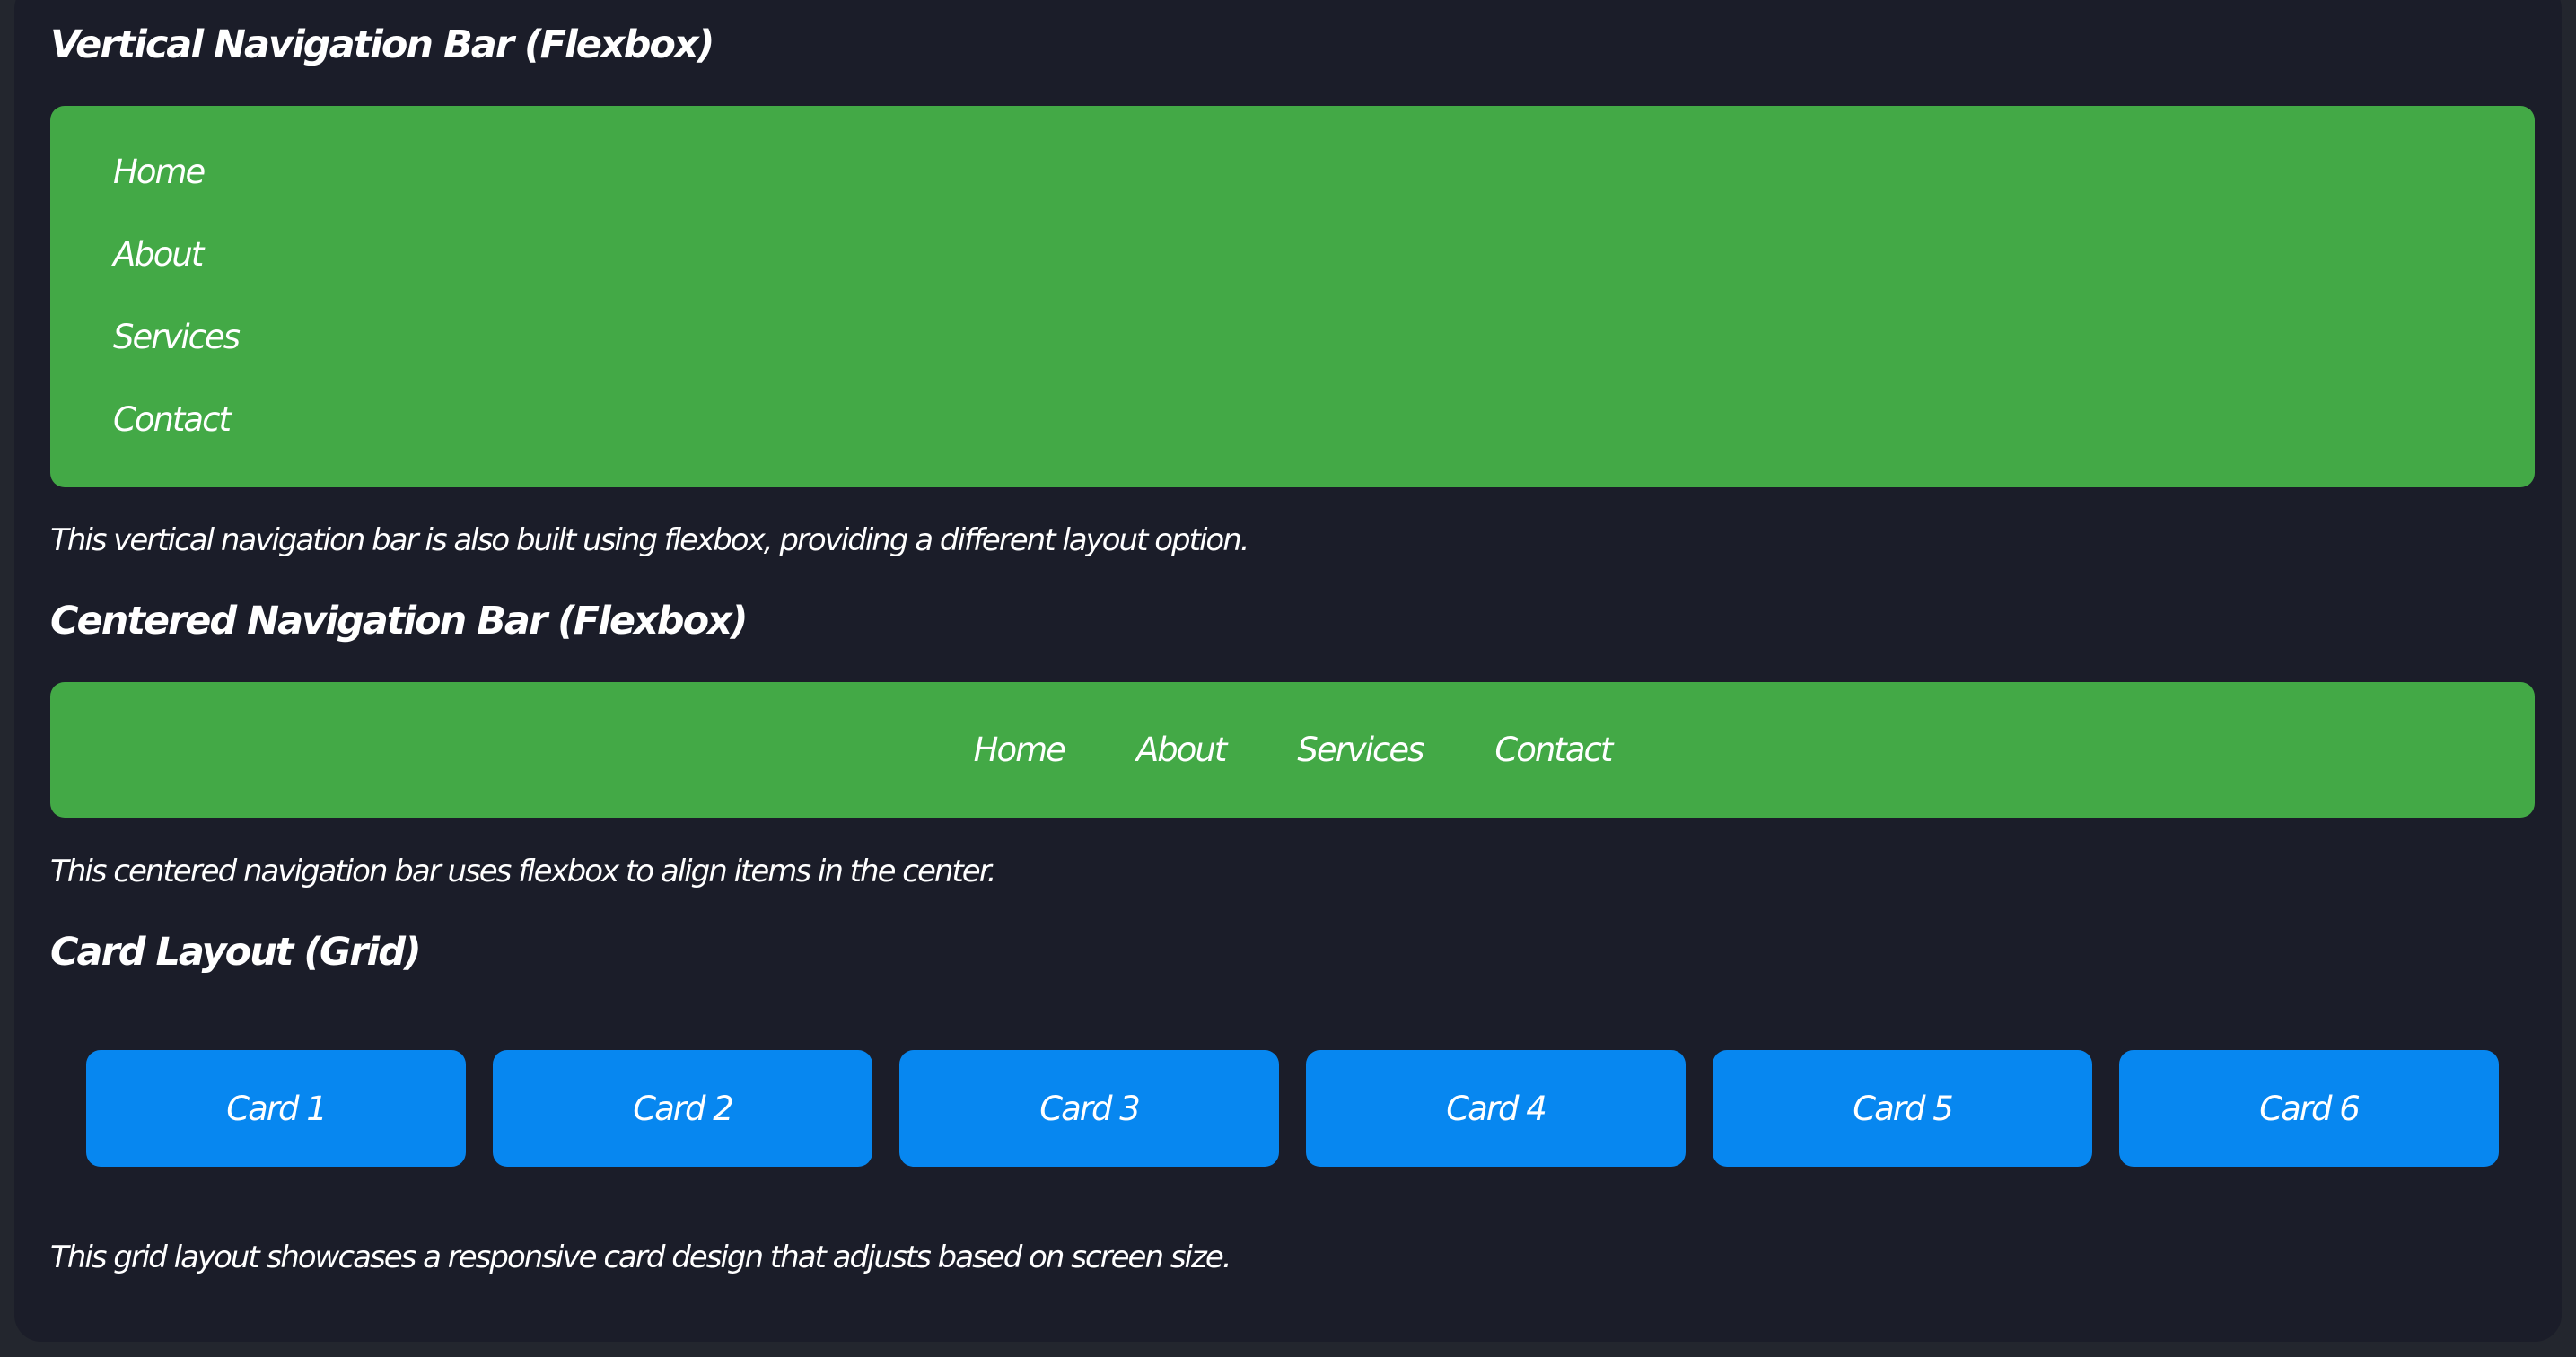 The height and width of the screenshot is (1357, 2576). I want to click on card-6: Card 6, so click(2309, 1108).